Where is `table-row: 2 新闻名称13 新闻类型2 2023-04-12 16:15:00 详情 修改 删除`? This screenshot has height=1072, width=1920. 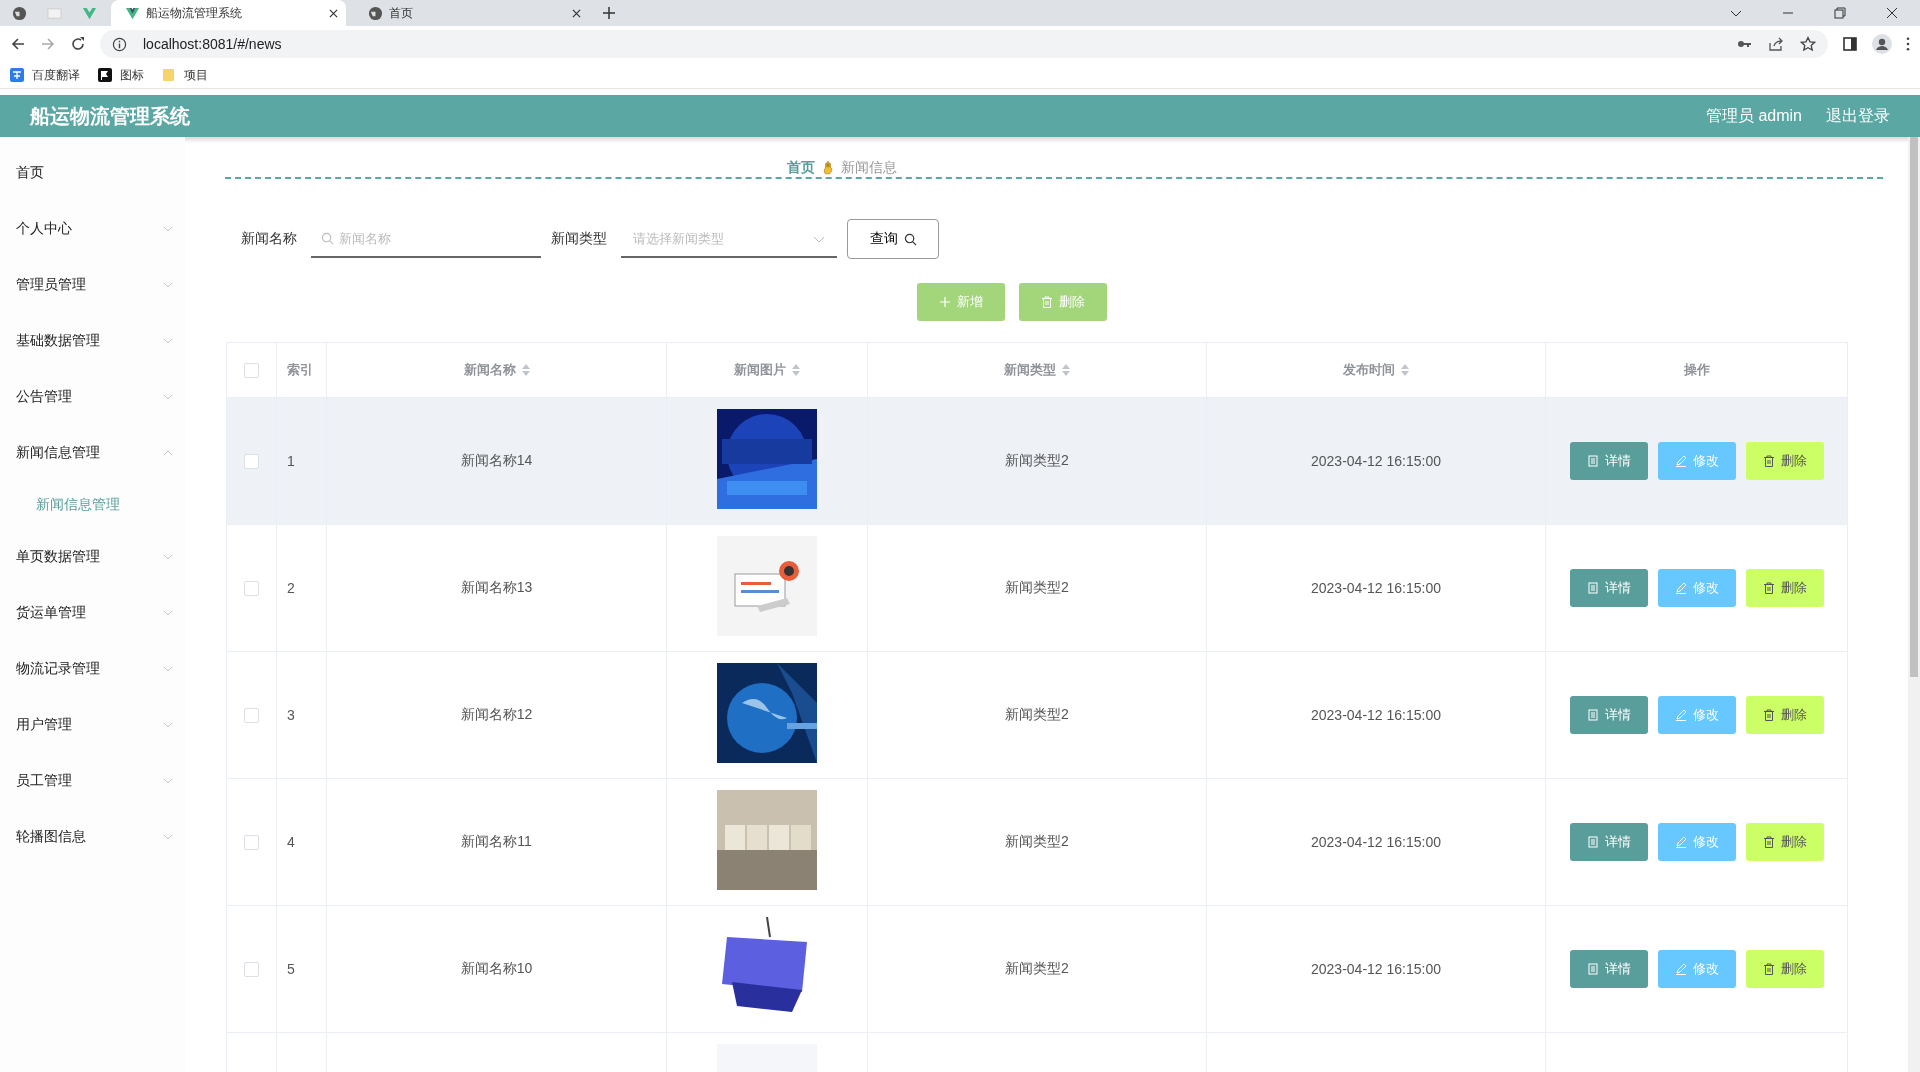
table-row: 2 新闻名称13 新闻类型2 2023-04-12 16:15:00 详情 修改 删除 is located at coordinates (1037, 588).